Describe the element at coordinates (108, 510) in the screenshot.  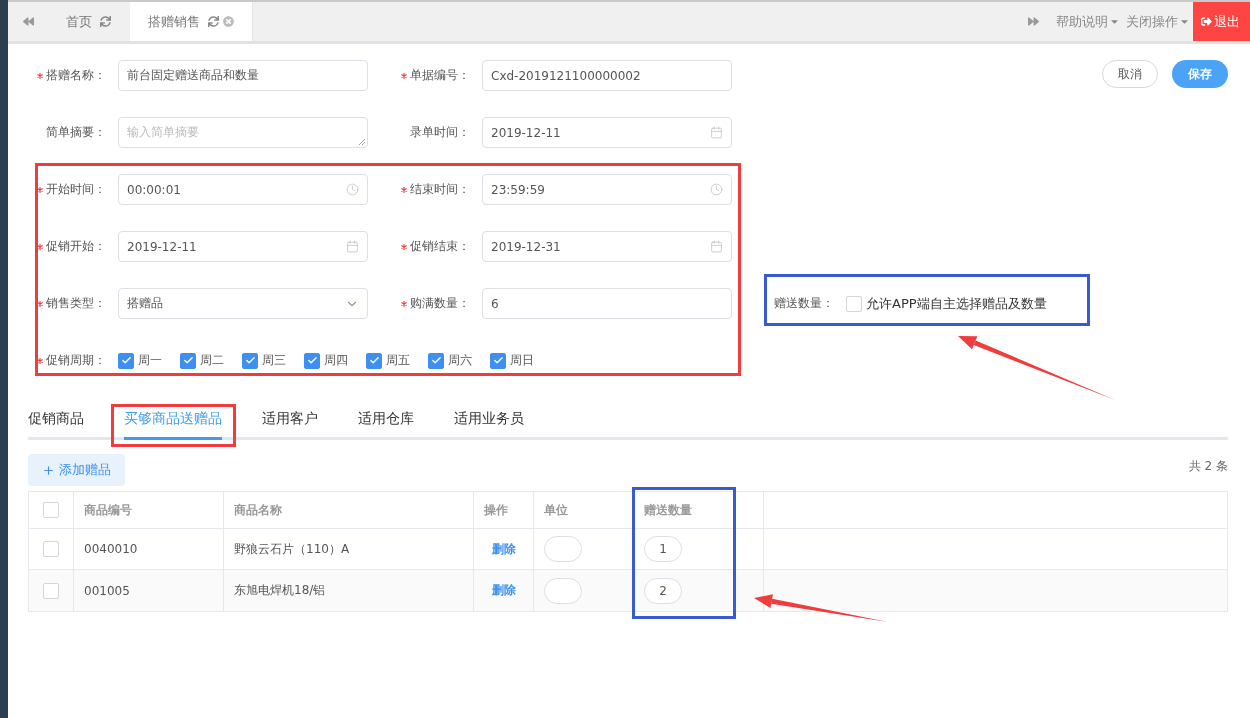
I see `column-header: 商品编号` at that location.